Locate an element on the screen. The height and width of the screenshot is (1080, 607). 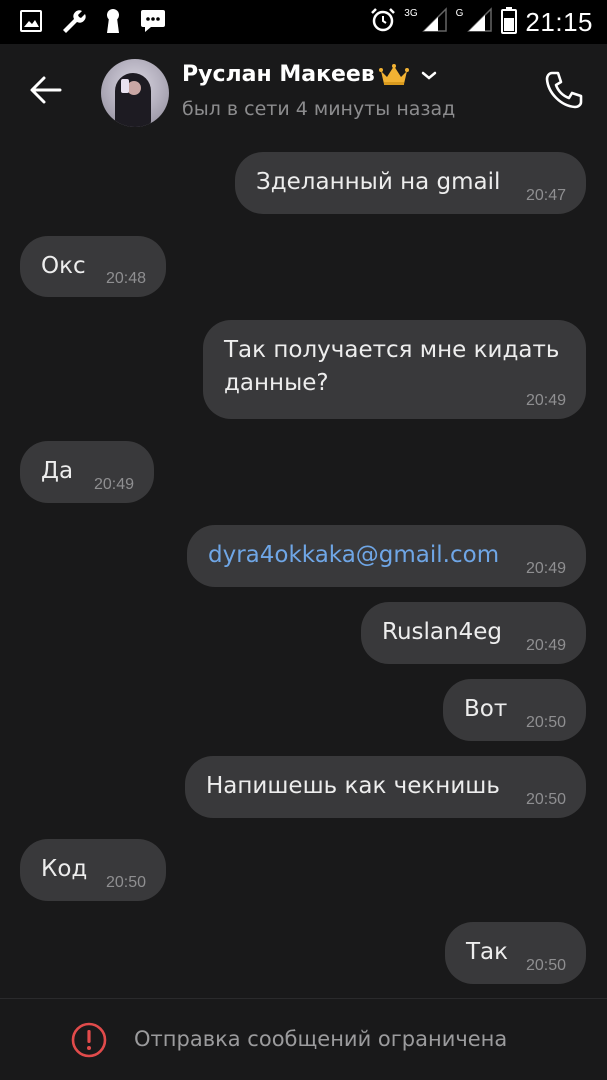
message-bubble-outgoing: Ruslan4eg 20:49 is located at coordinates (473, 633).